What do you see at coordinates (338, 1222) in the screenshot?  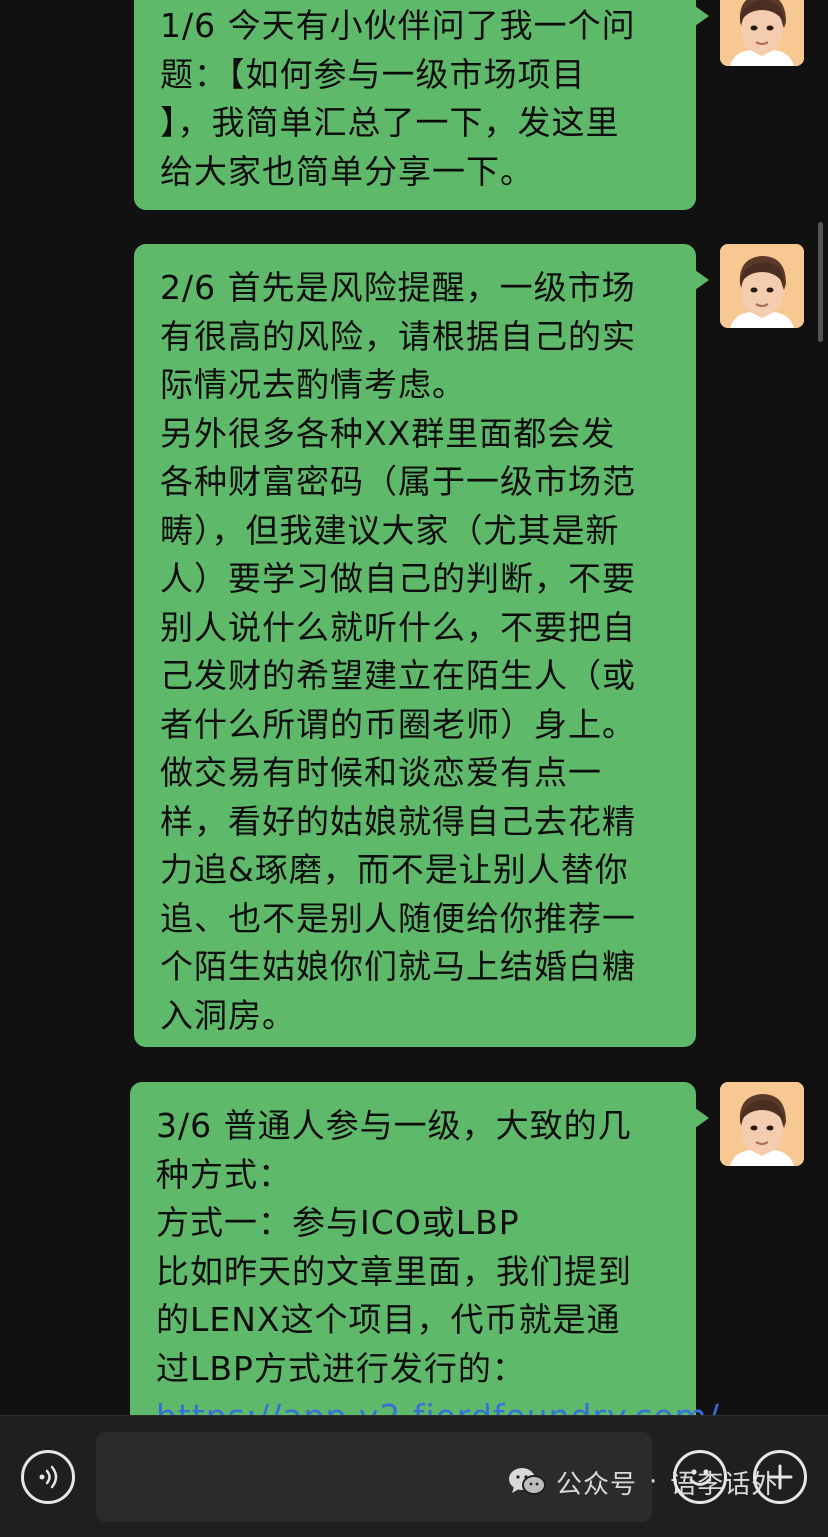 I see `message-line: 方式一：参与ICO或LBP` at bounding box center [338, 1222].